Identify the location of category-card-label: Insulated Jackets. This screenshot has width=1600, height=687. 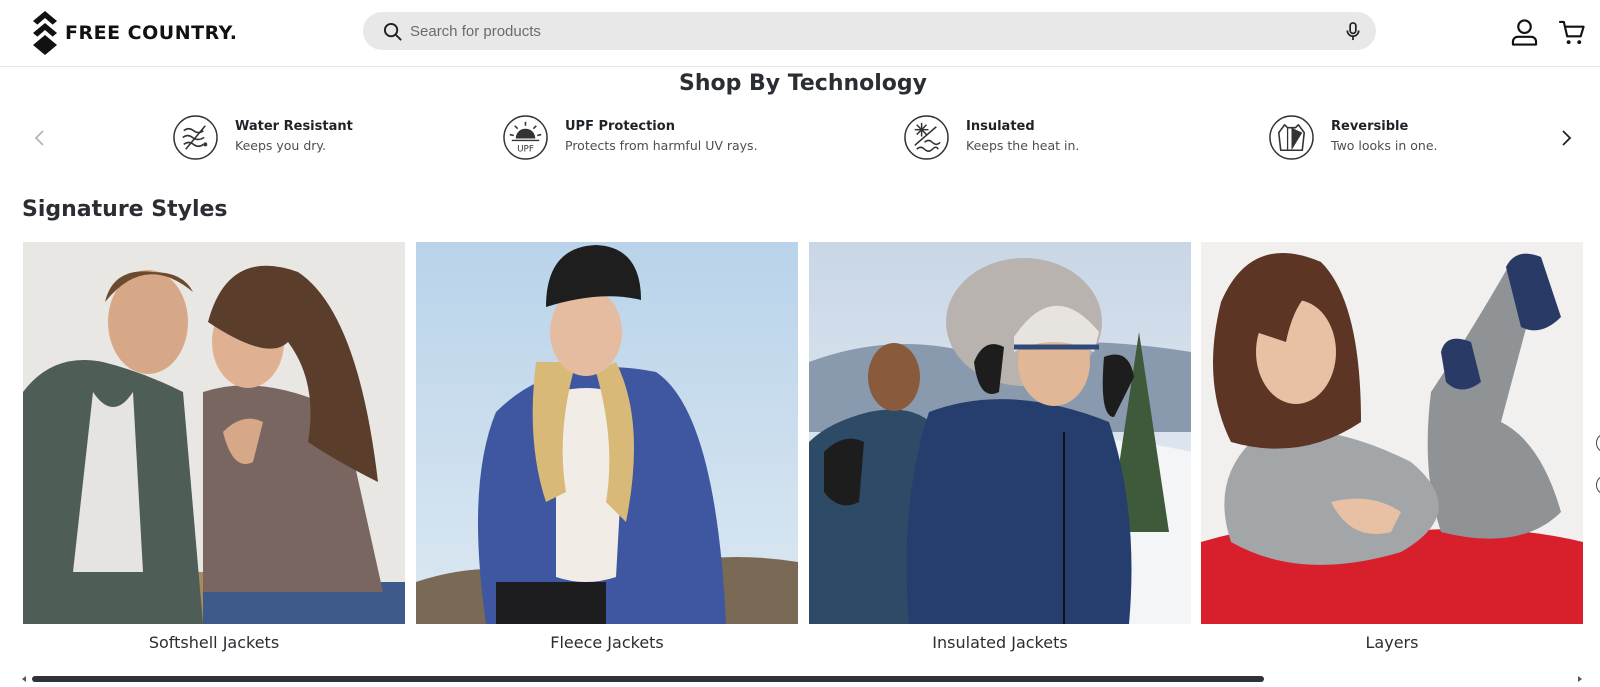
(1000, 642).